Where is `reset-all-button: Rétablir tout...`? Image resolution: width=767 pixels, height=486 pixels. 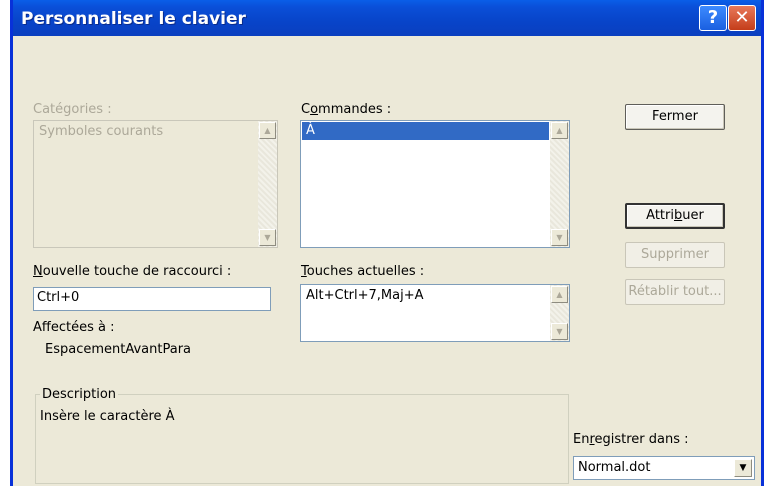
reset-all-button: Rétablir tout... is located at coordinates (675, 292).